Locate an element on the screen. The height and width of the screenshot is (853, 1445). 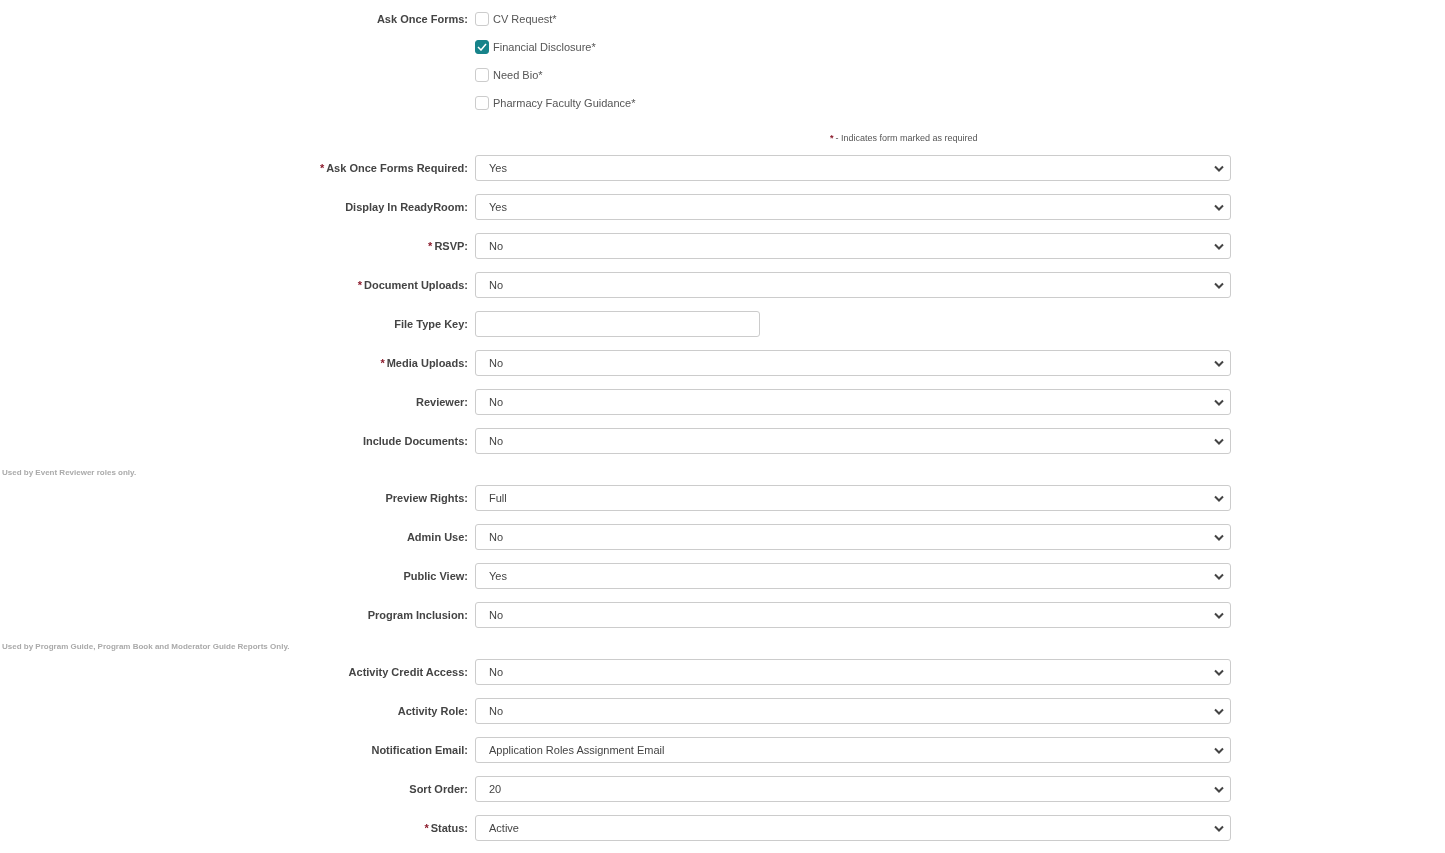
dropdown: 20 is located at coordinates (853, 789).